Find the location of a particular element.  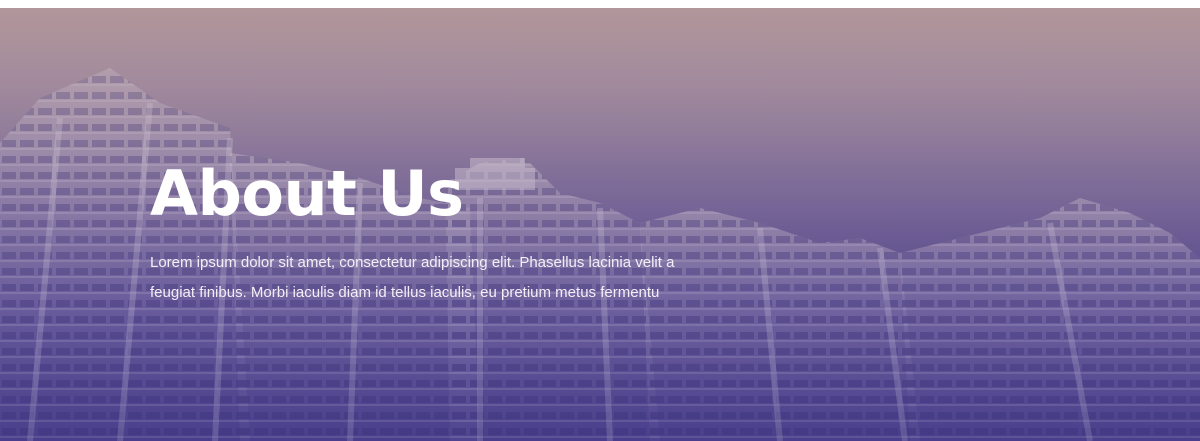

top-strip is located at coordinates (600, 4).